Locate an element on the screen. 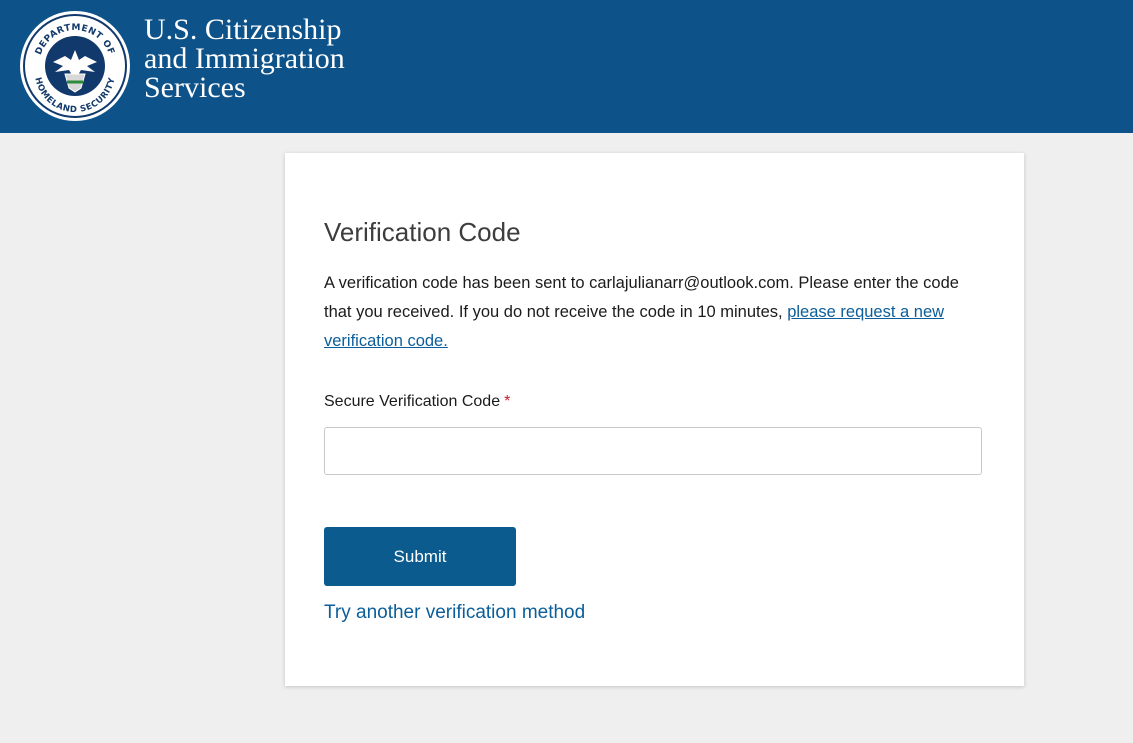 This screenshot has height=743, width=1133. dhs-seal-icon: DEPARTMENT OF HOMELAND SECURITY is located at coordinates (75, 66).